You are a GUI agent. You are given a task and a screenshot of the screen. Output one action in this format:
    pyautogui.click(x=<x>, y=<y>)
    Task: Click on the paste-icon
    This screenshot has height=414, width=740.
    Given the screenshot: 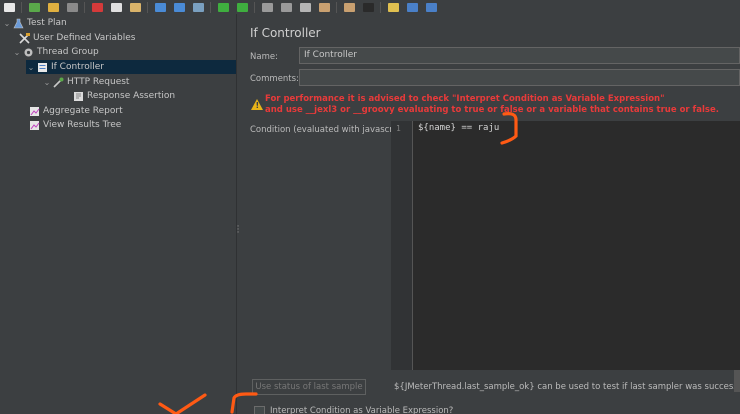 What is the action you would take?
    pyautogui.click(x=135, y=7)
    